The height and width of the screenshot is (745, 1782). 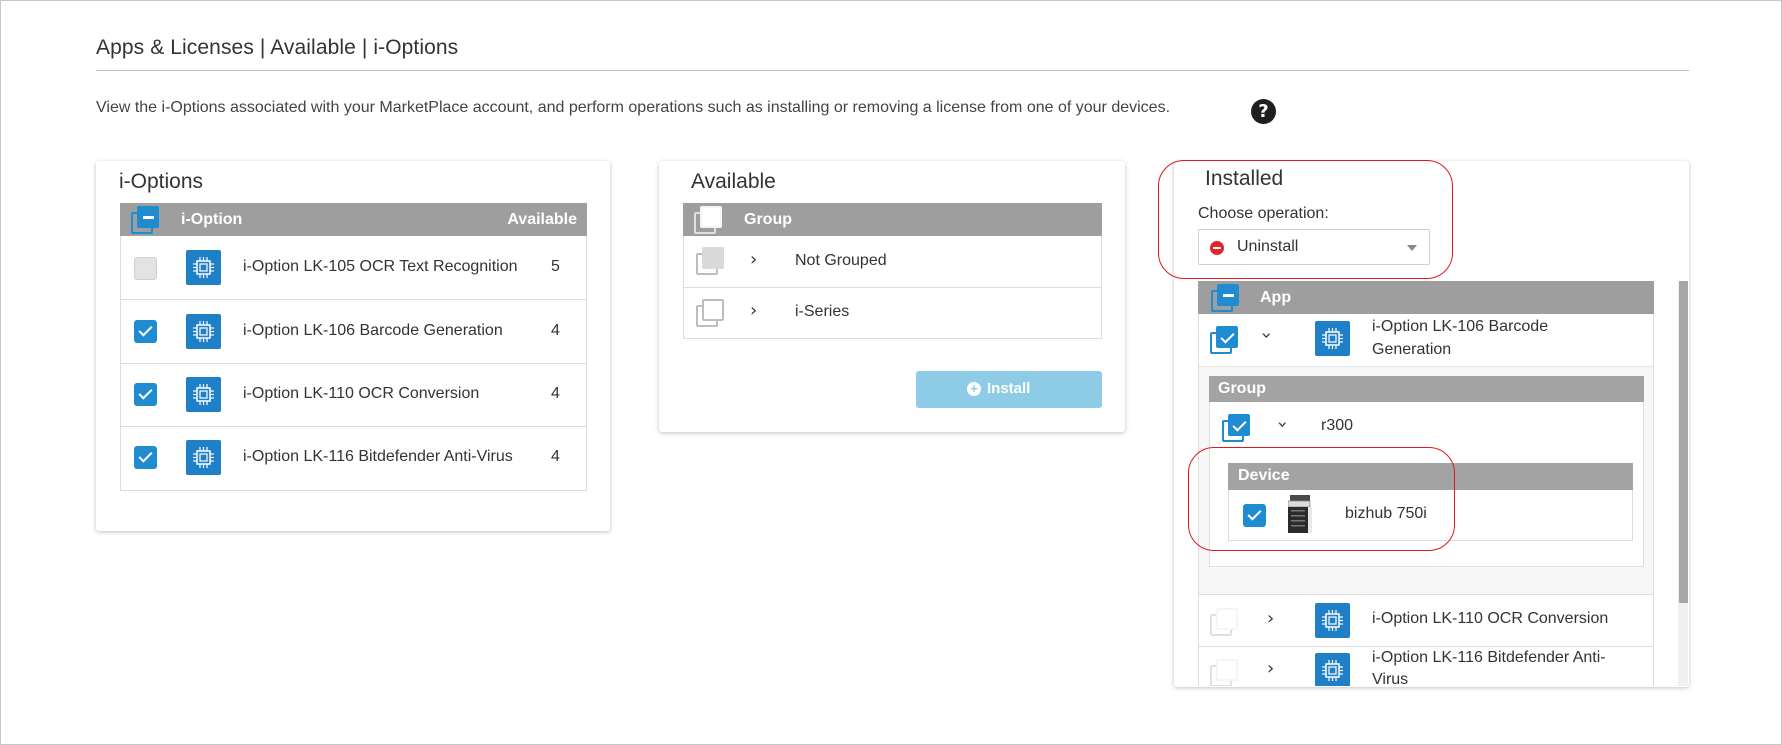 I want to click on table-row: i-Option LK-110 OCR Conversion 4, so click(x=353, y=395).